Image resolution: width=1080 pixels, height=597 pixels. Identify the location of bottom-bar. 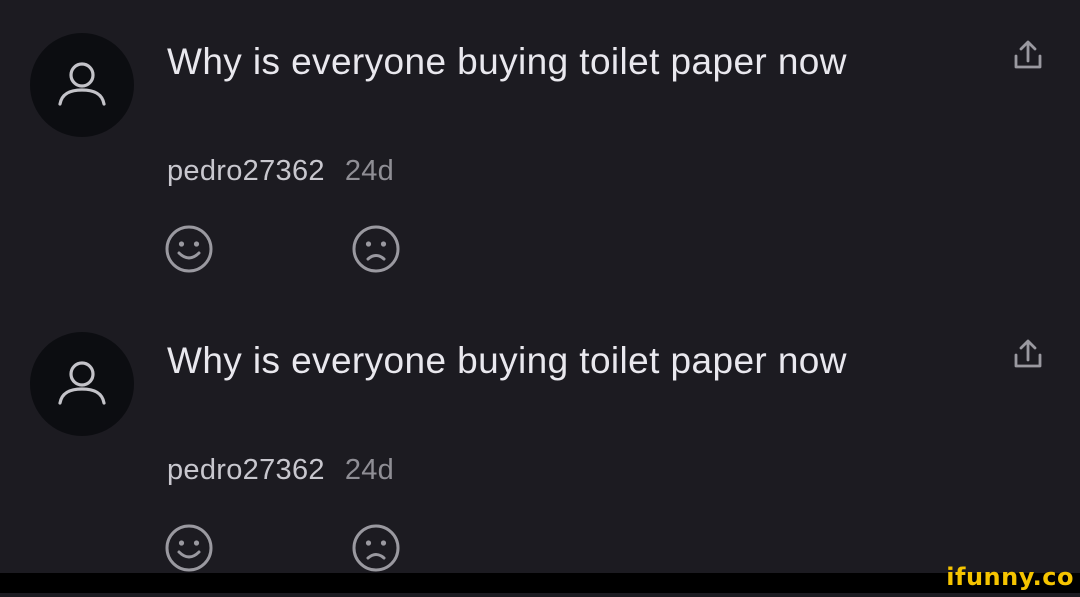
(540, 583).